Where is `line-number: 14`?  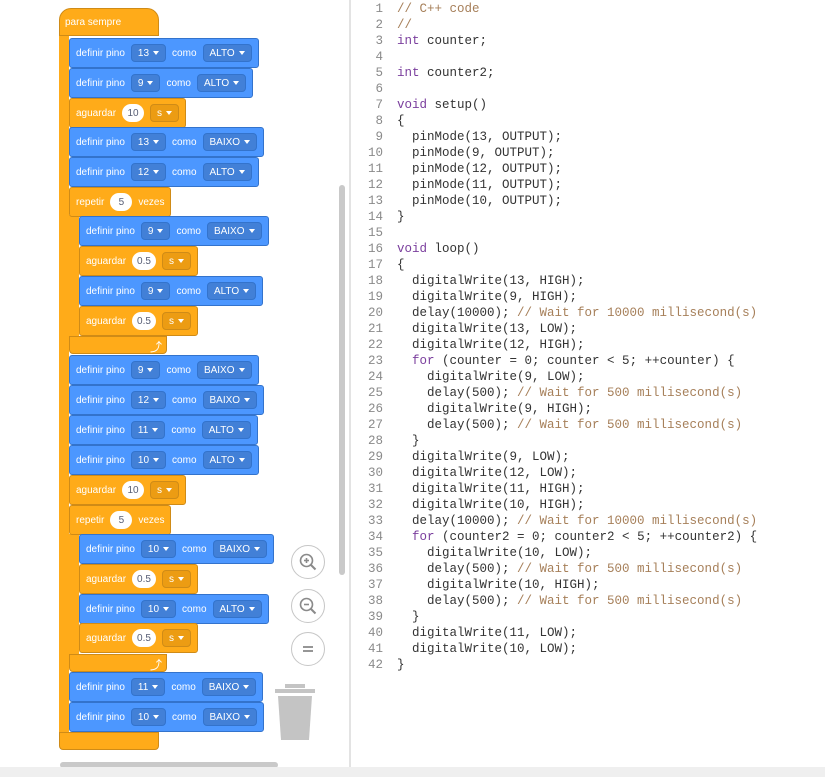
line-number: 14 is located at coordinates (375, 217).